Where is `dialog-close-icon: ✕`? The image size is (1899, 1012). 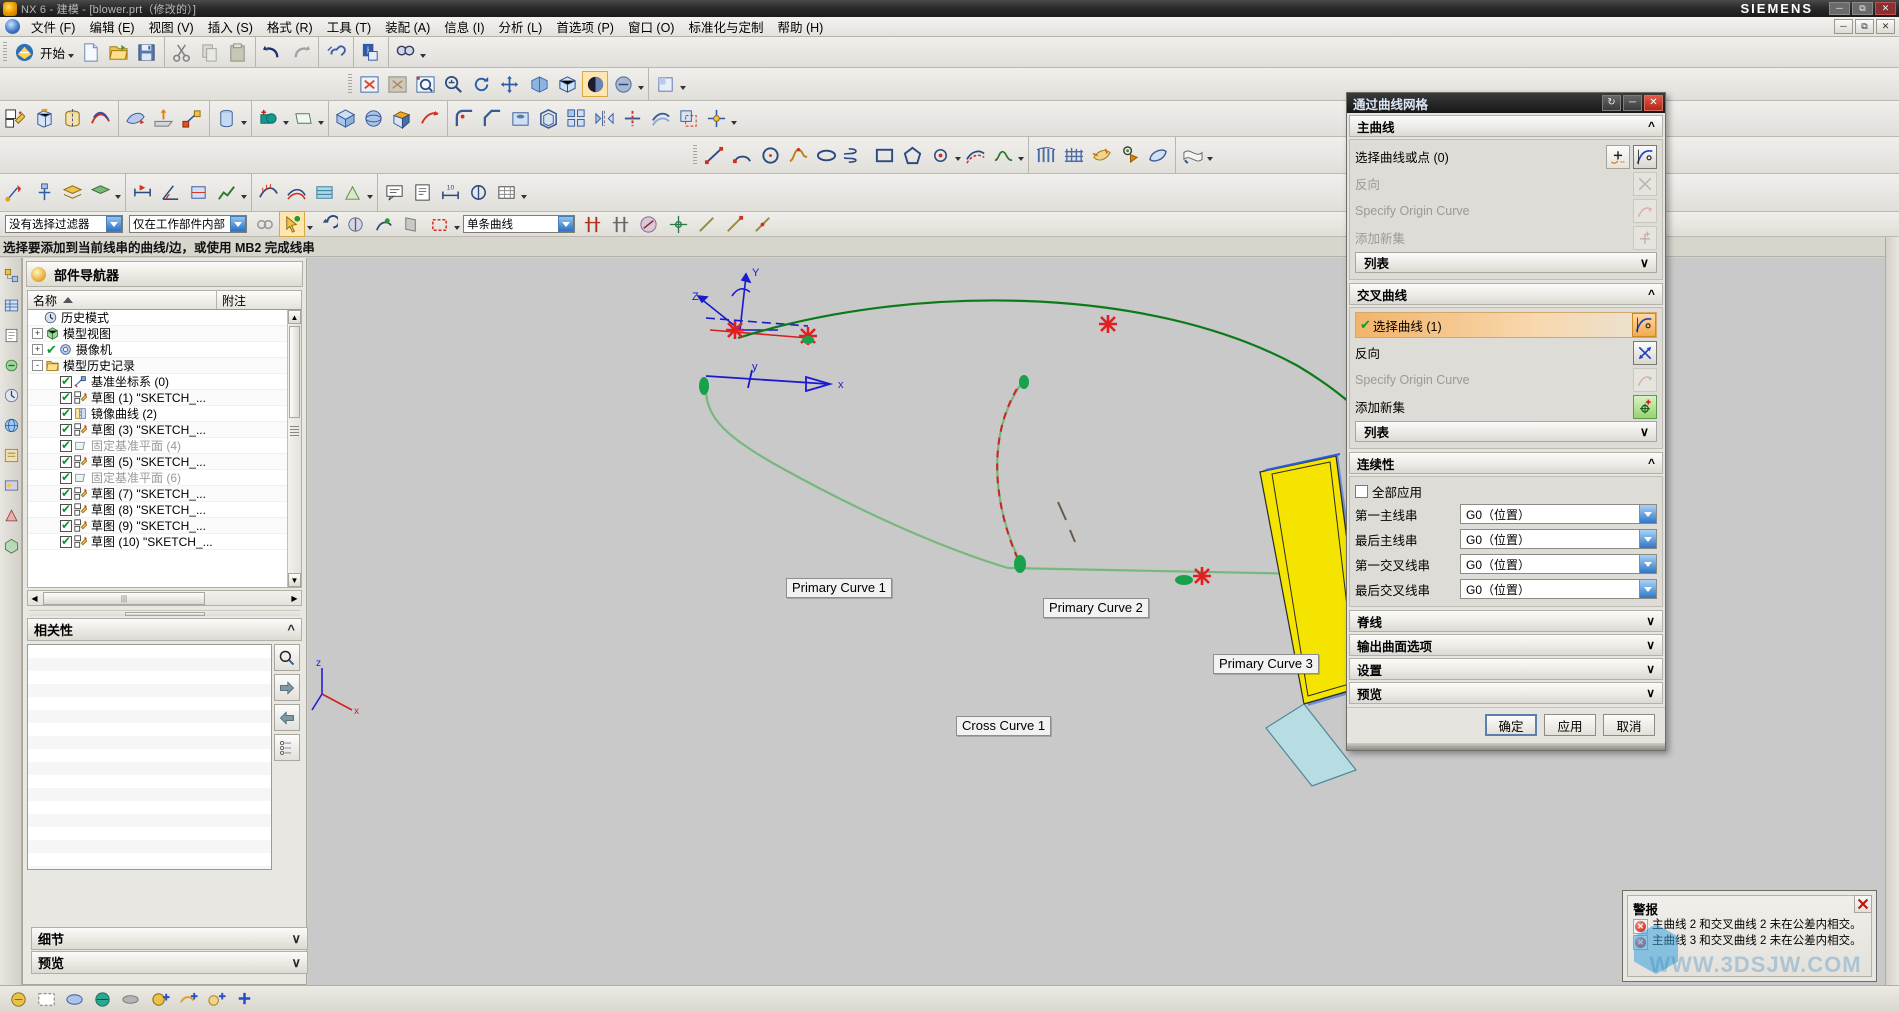
dialog-close-icon: ✕ is located at coordinates (1653, 103).